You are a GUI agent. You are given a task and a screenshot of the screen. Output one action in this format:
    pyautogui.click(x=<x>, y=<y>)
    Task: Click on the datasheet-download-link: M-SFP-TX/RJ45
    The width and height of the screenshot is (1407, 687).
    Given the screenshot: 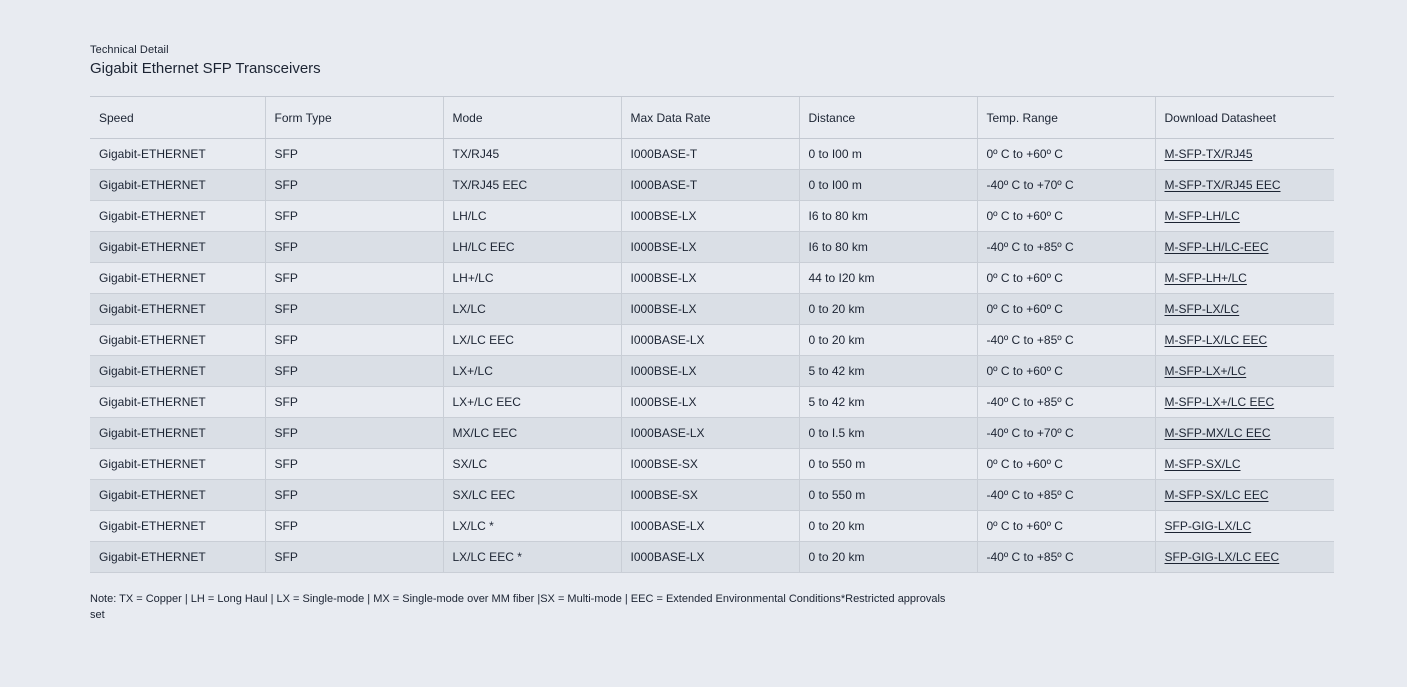 What is the action you would take?
    pyautogui.click(x=1209, y=154)
    